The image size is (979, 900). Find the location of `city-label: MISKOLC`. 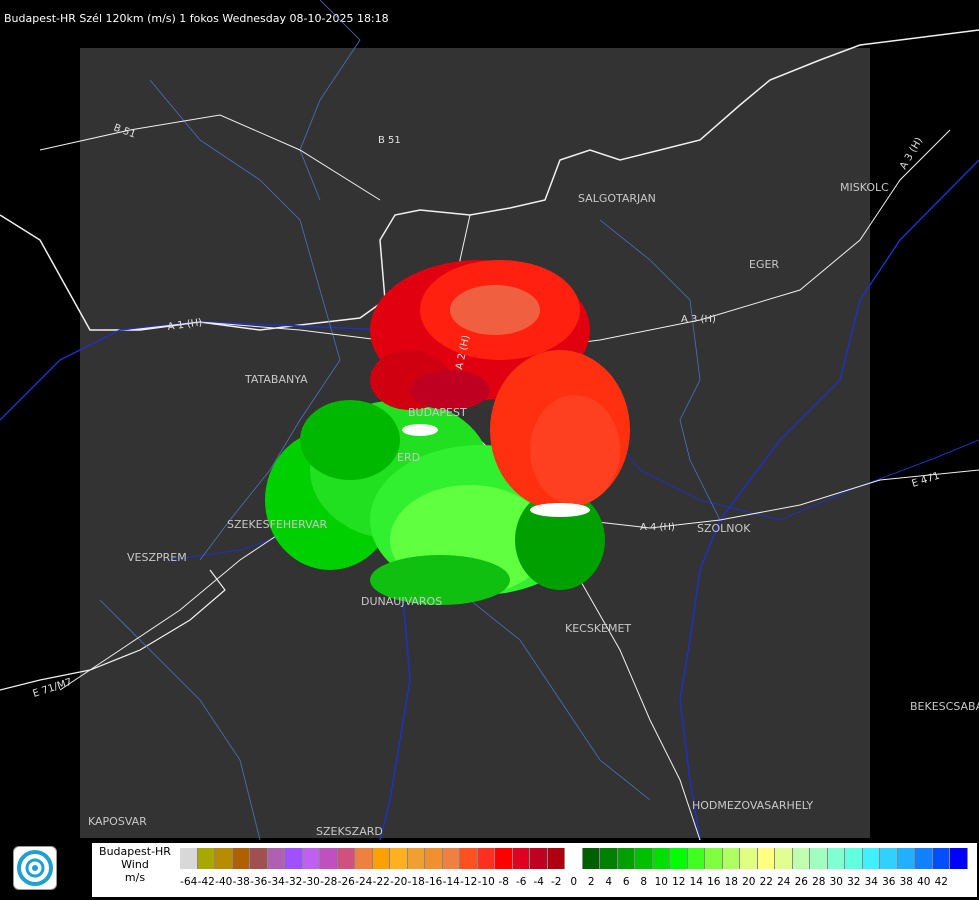

city-label: MISKOLC is located at coordinates (864, 187).